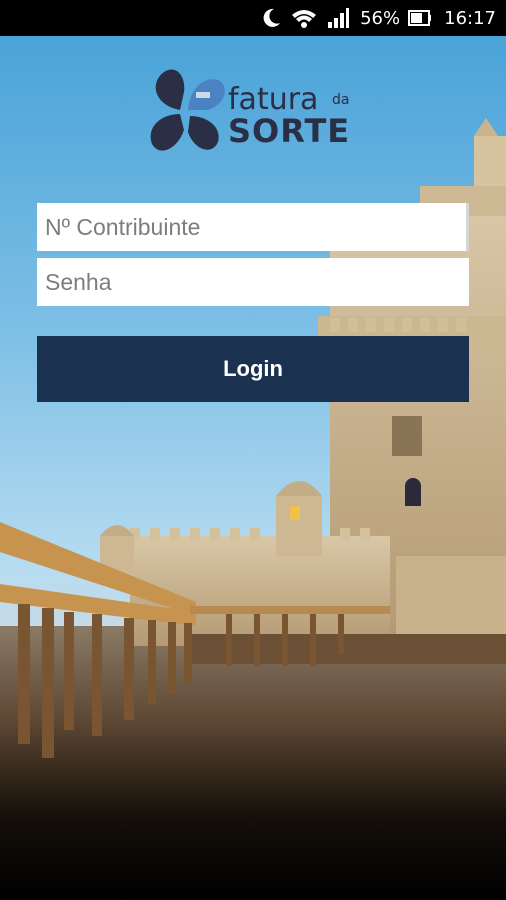 This screenshot has width=506, height=900. What do you see at coordinates (289, 131) in the screenshot?
I see `logo-text-sorte: SORTE` at bounding box center [289, 131].